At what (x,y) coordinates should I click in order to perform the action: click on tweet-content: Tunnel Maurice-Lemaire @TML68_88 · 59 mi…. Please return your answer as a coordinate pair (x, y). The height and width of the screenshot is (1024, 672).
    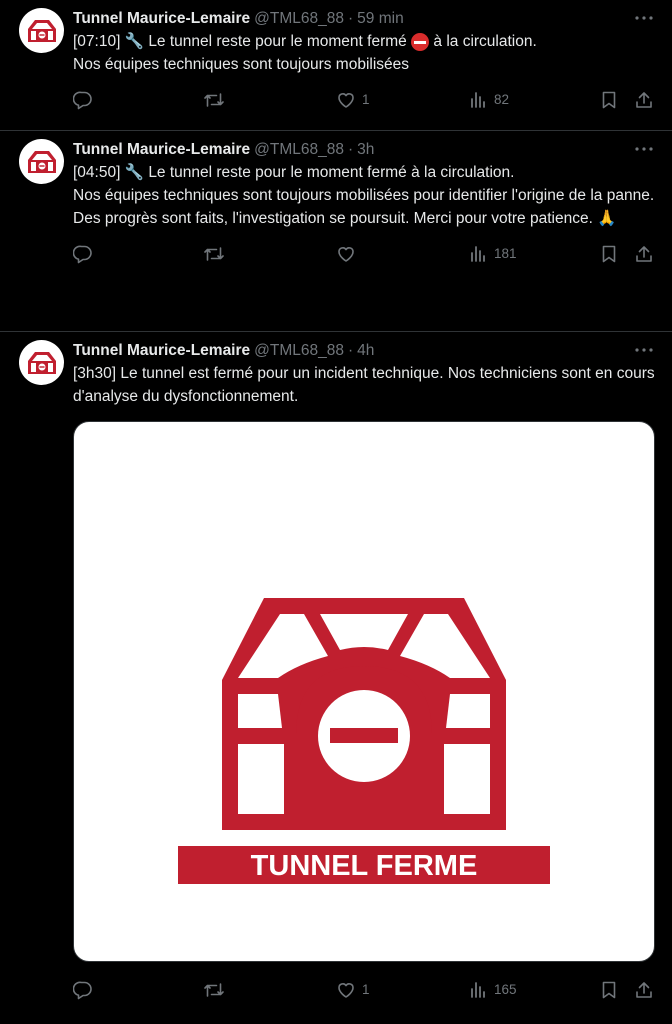
    Looking at the image, I should click on (372, 69).